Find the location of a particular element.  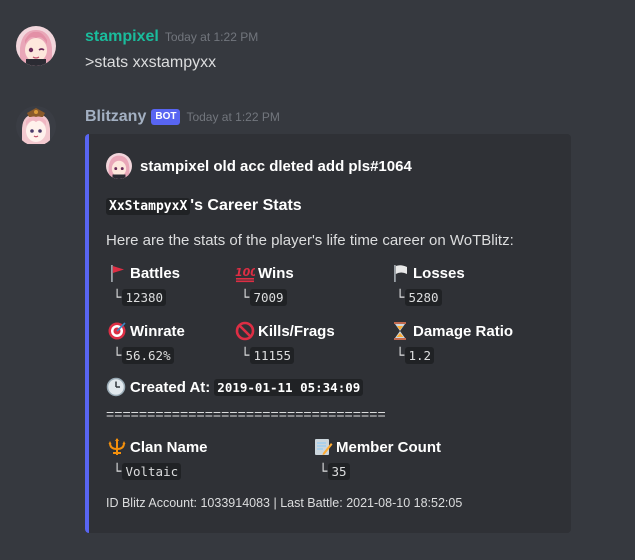

red-flag-icon is located at coordinates (117, 273).